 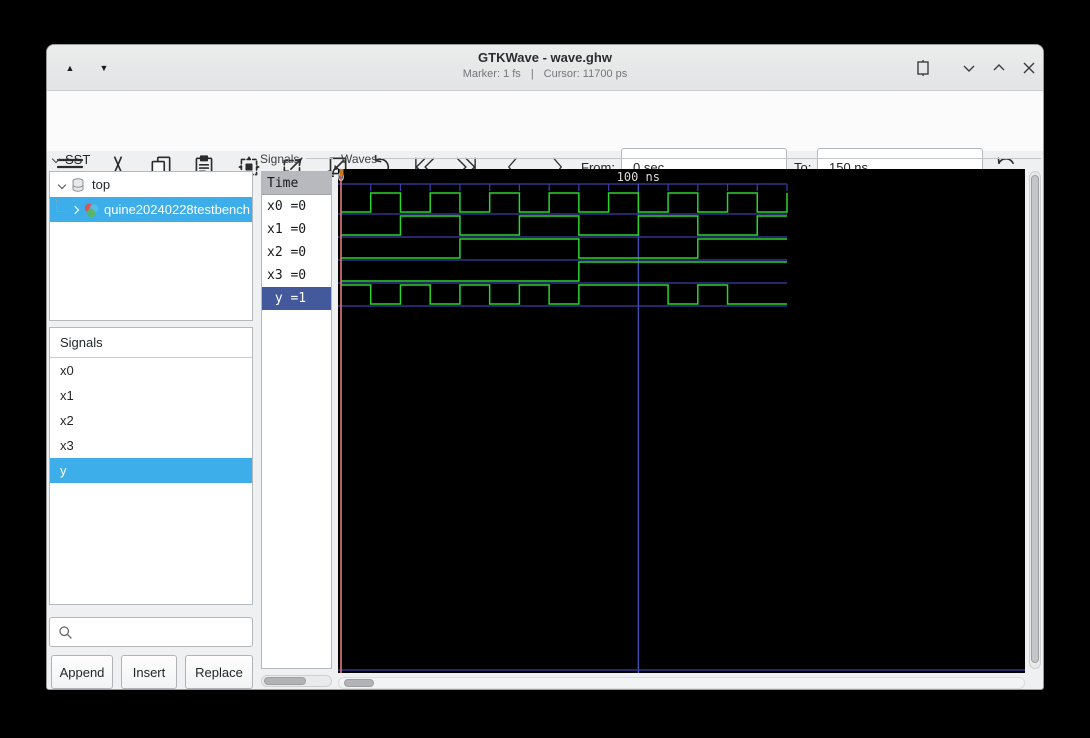 What do you see at coordinates (585, 74) in the screenshot?
I see `cursor-status: Cursor: 11700 ps` at bounding box center [585, 74].